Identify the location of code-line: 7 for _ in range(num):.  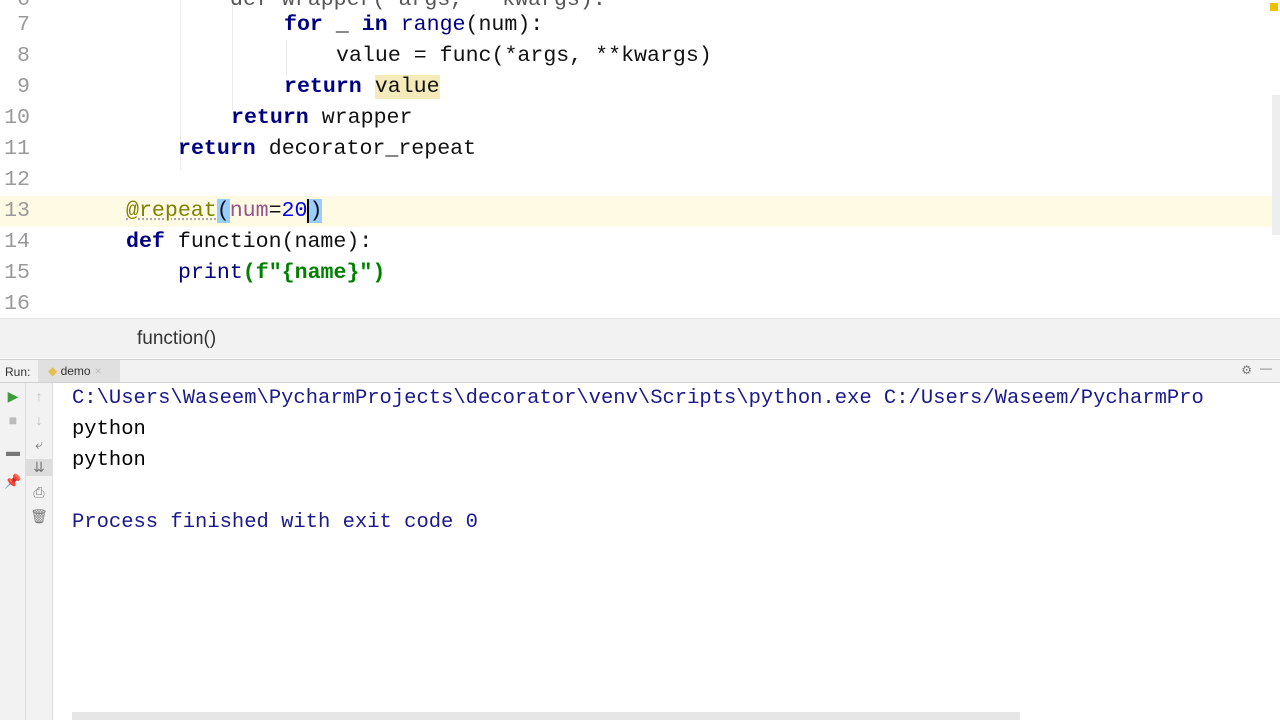
(280, 25).